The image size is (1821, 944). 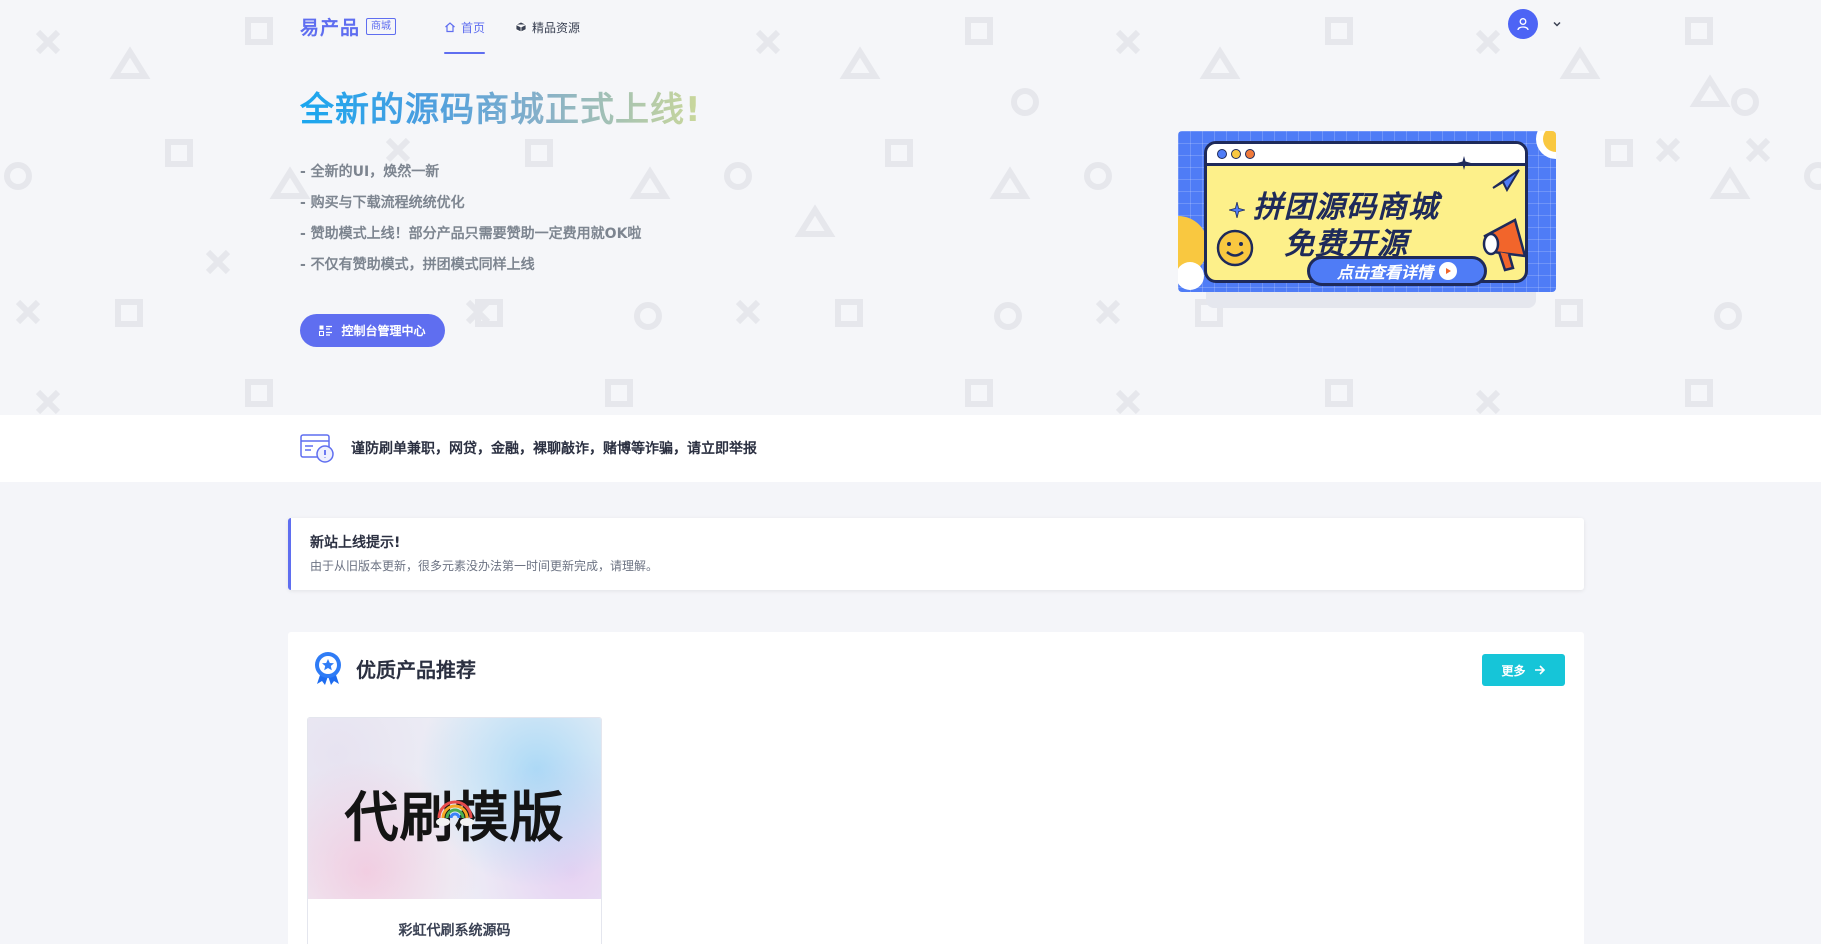 What do you see at coordinates (501, 106) in the screenshot?
I see `hero-title: 全新的源码商城正式上线!` at bounding box center [501, 106].